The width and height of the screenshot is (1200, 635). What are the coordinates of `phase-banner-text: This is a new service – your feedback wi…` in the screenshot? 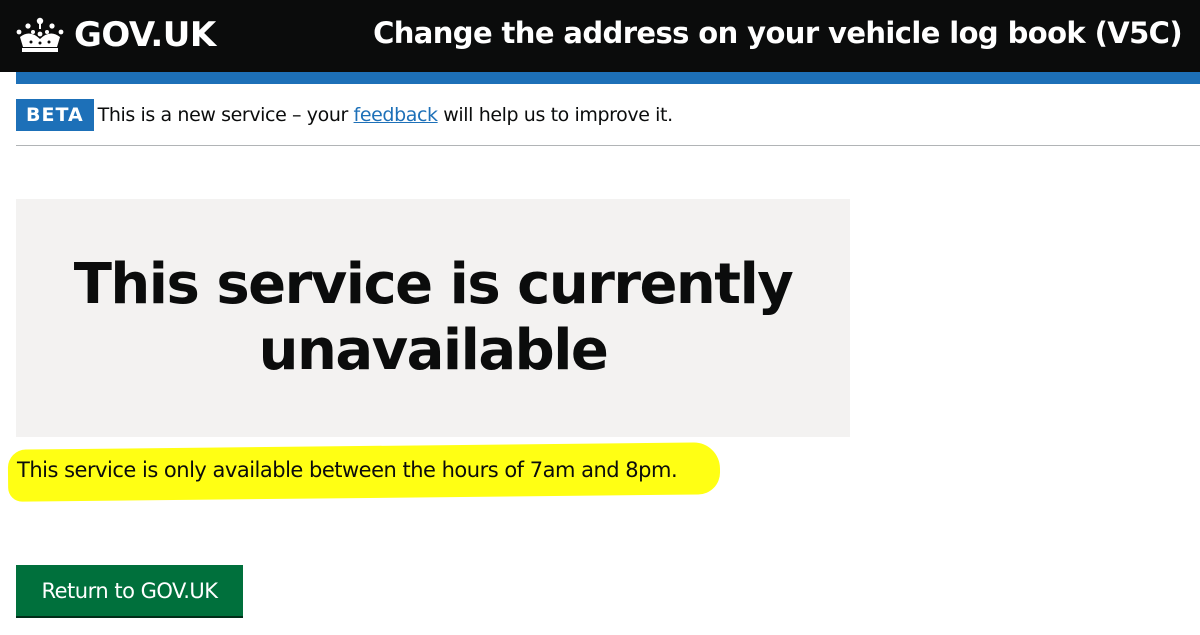 It's located at (385, 115).